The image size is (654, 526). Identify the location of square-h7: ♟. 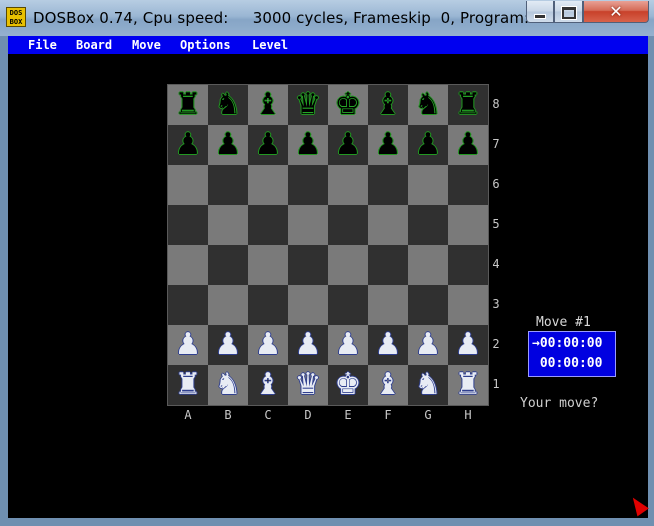
(468, 145).